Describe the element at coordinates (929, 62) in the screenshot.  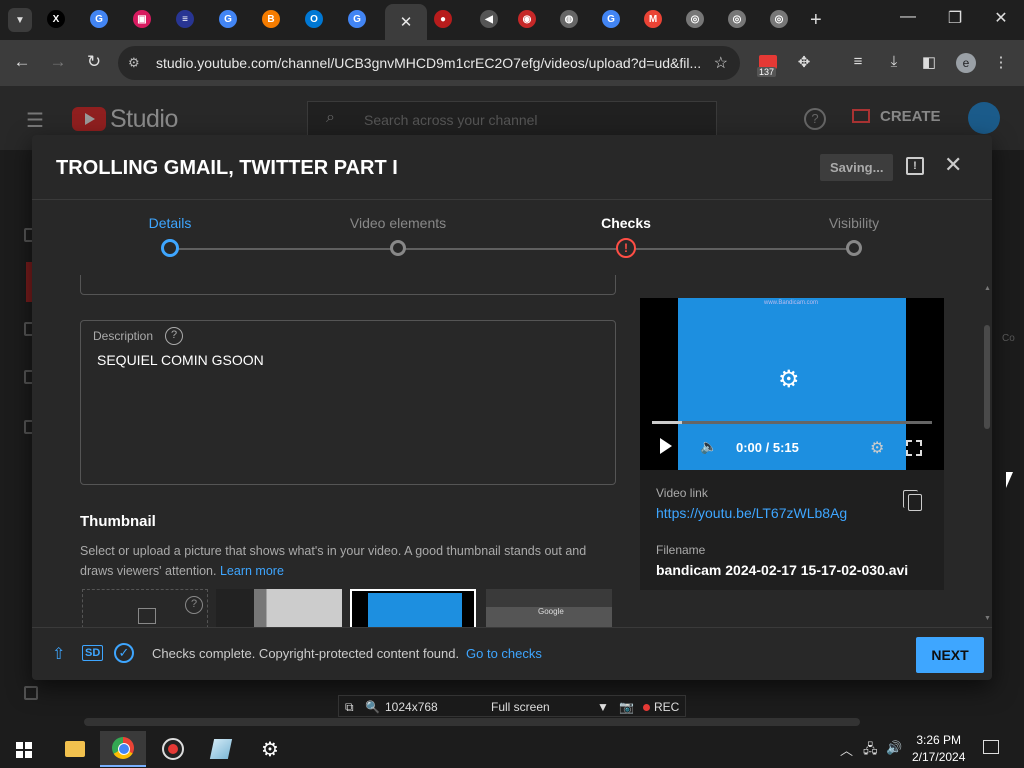
I see `side-panel-icon: ◧` at that location.